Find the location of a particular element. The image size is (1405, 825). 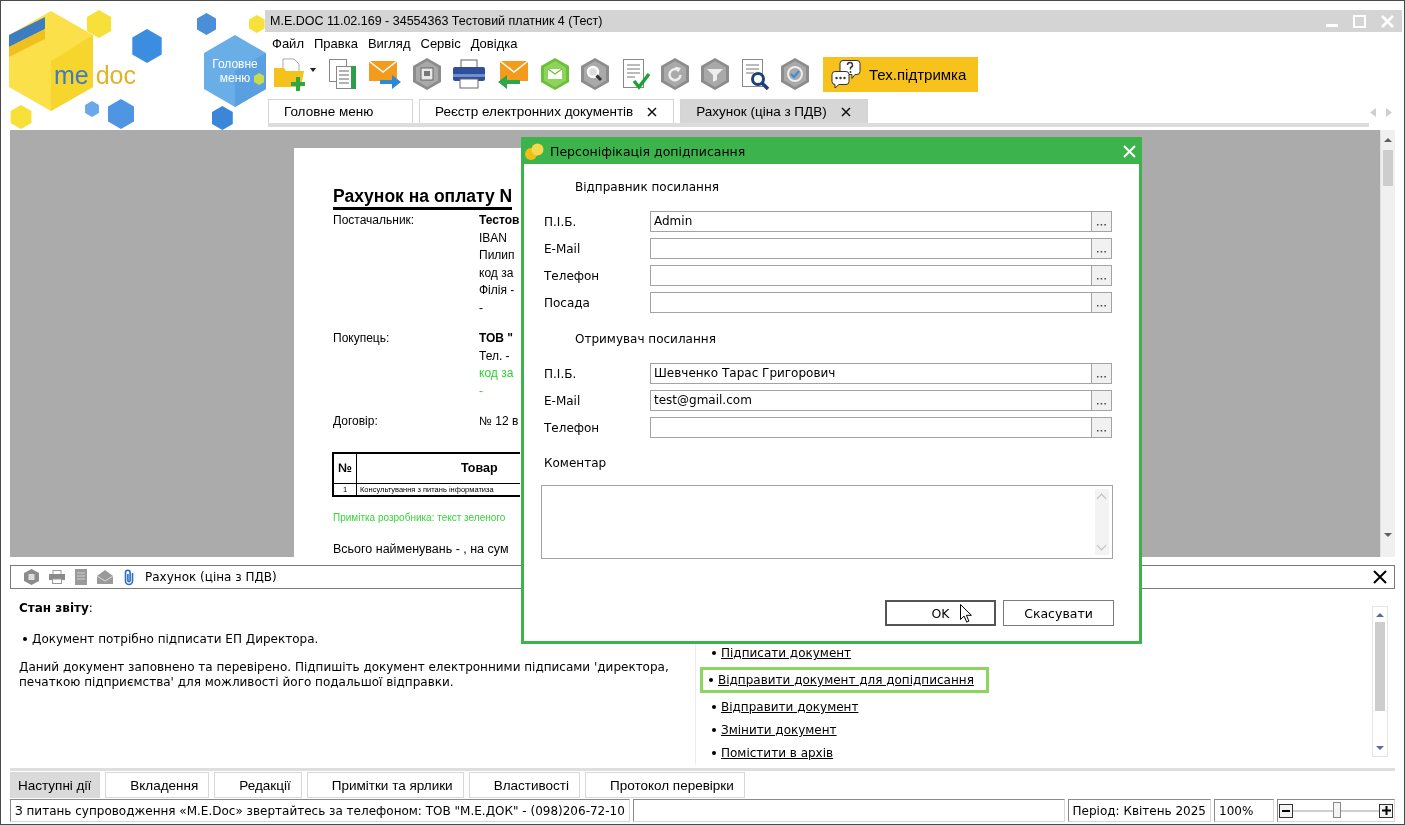

arrow-left-icon is located at coordinates (1373, 112).